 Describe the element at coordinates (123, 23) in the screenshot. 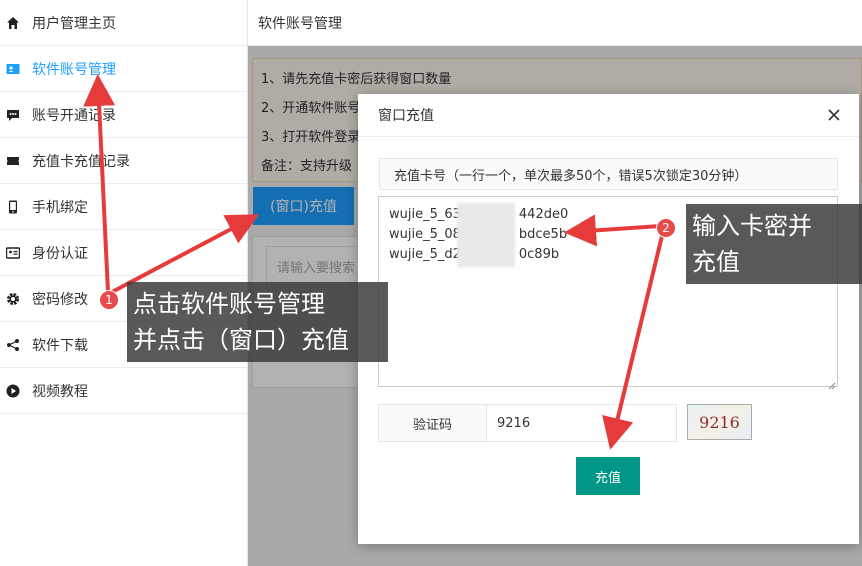

I see `sidebar-item-home: 用户管理主页` at that location.